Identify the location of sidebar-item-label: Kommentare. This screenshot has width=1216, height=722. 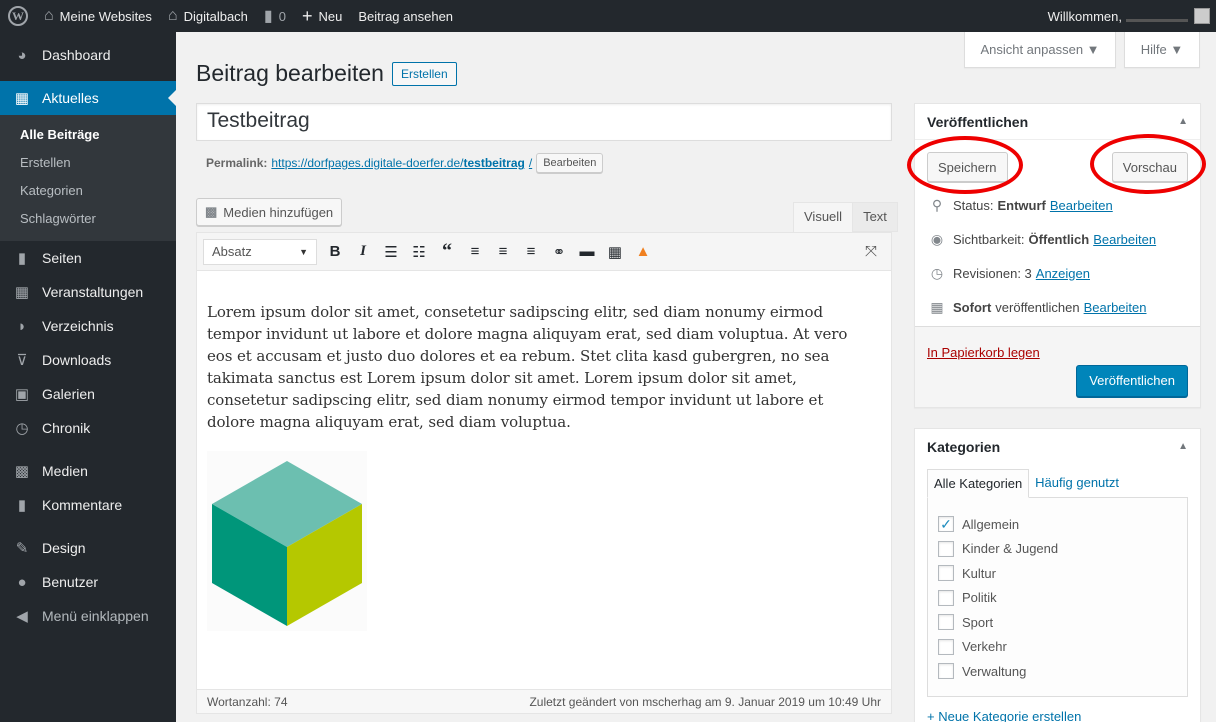
(82, 505).